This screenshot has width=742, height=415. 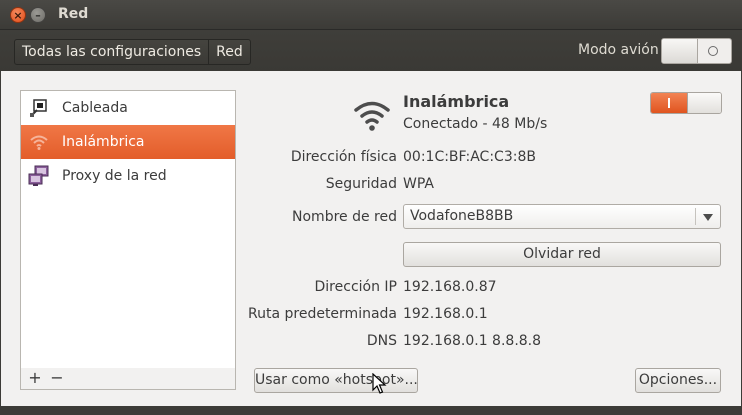 I want to click on sidebar-item-wired: Cableada, so click(x=128, y=108).